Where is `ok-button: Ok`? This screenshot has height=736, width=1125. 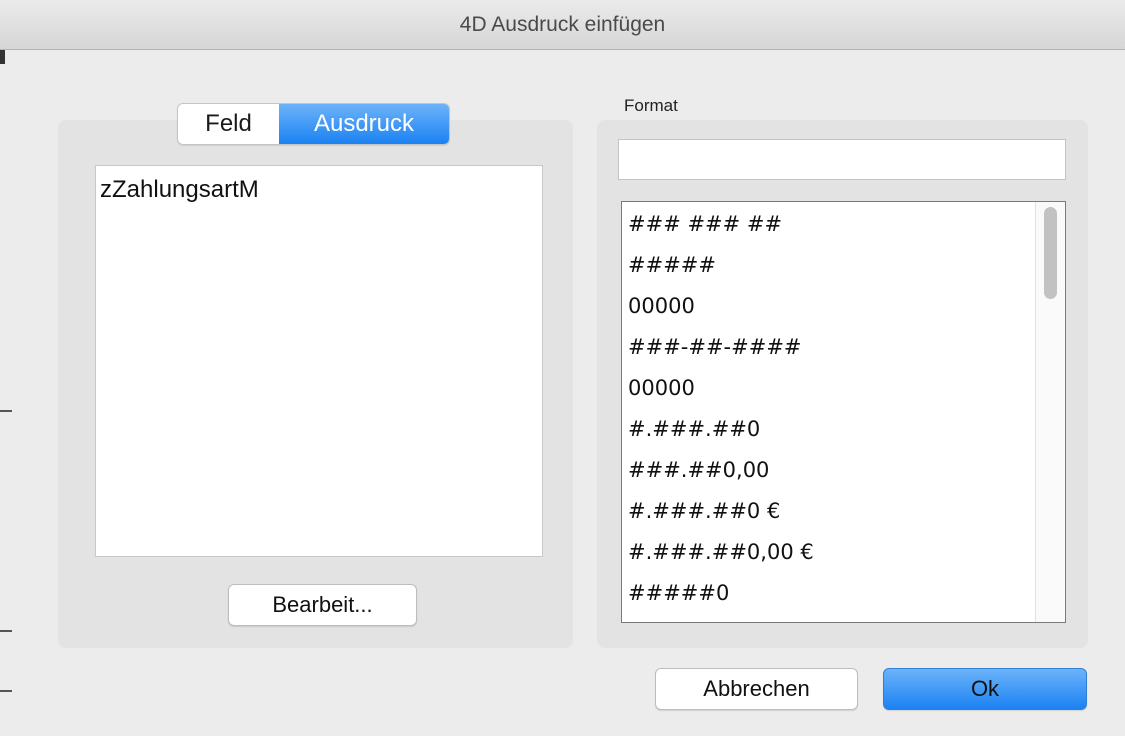
ok-button: Ok is located at coordinates (985, 689).